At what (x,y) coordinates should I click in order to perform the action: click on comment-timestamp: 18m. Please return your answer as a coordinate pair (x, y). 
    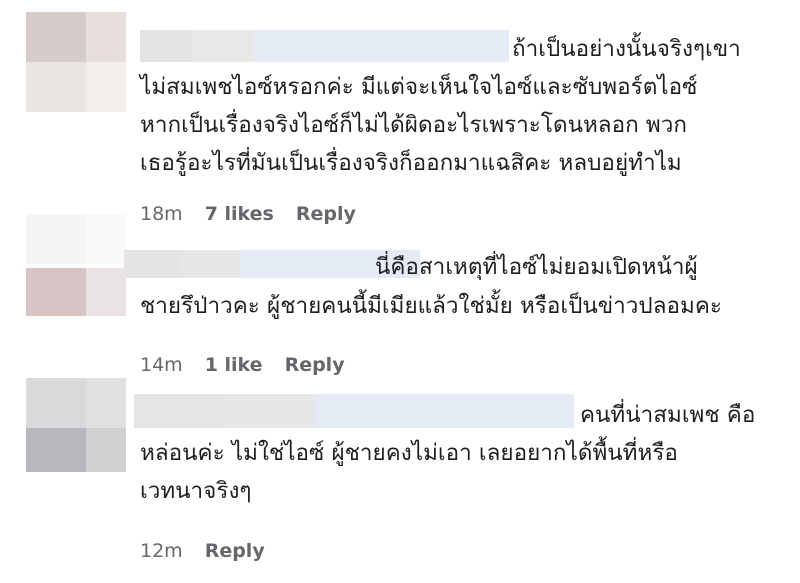
    Looking at the image, I should click on (161, 214).